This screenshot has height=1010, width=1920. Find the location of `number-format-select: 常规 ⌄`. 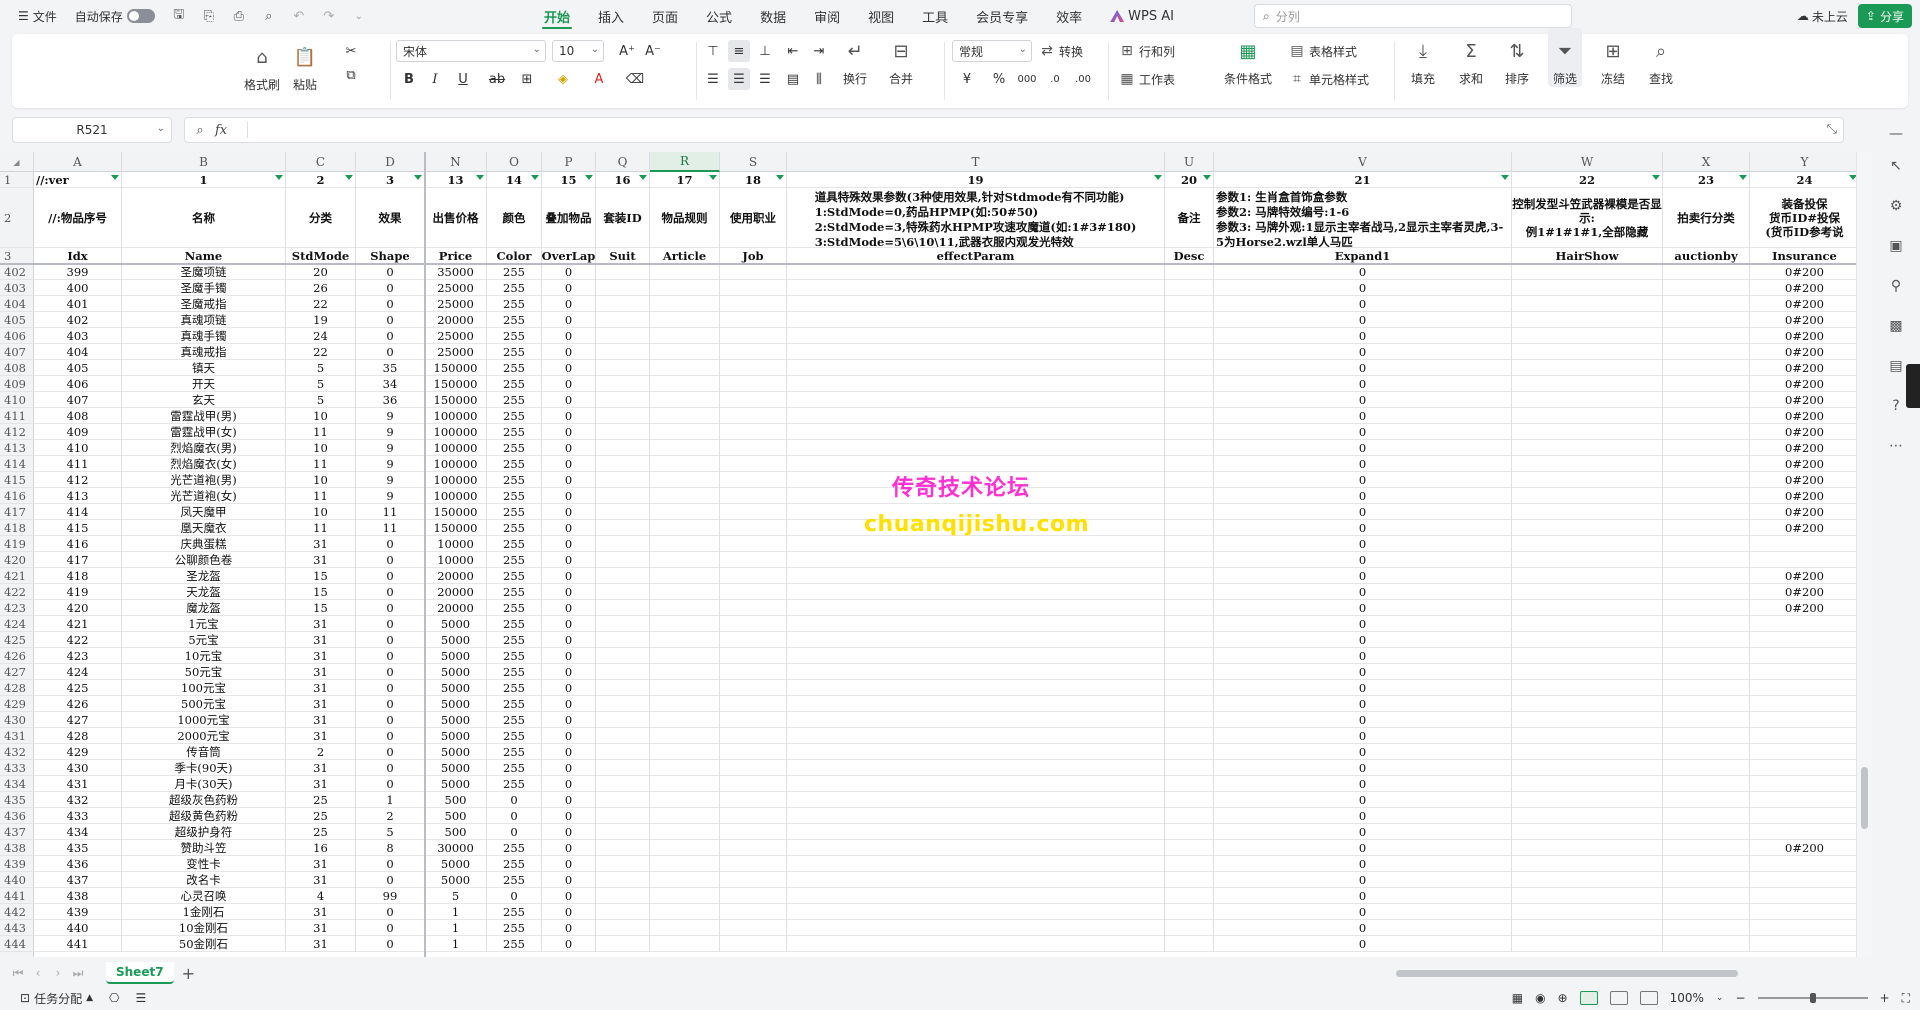

number-format-select: 常规 ⌄ is located at coordinates (992, 51).